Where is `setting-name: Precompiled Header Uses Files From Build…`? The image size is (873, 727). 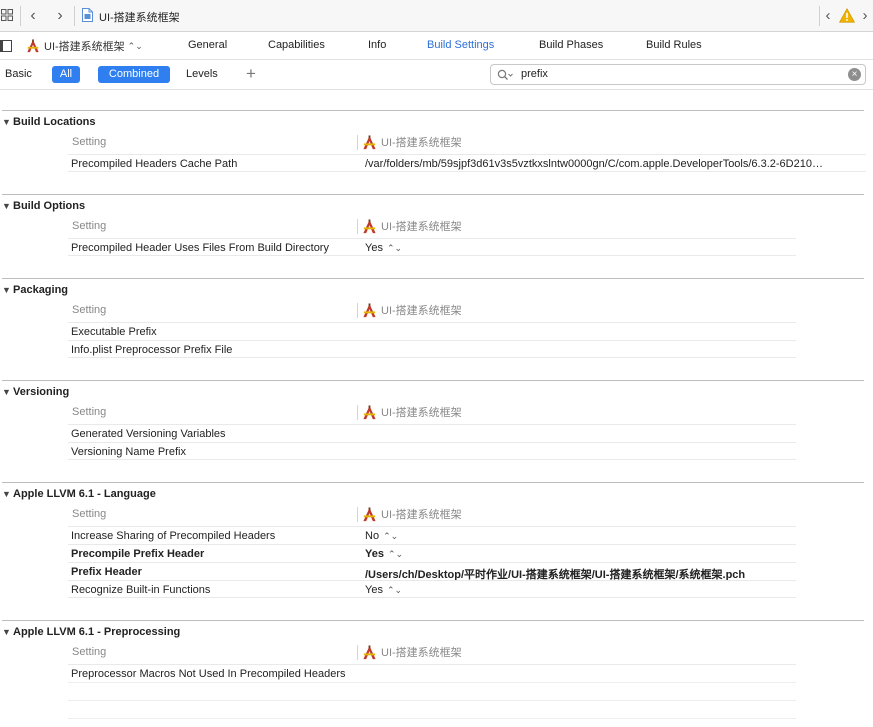 setting-name: Precompiled Header Uses Files From Build… is located at coordinates (200, 248).